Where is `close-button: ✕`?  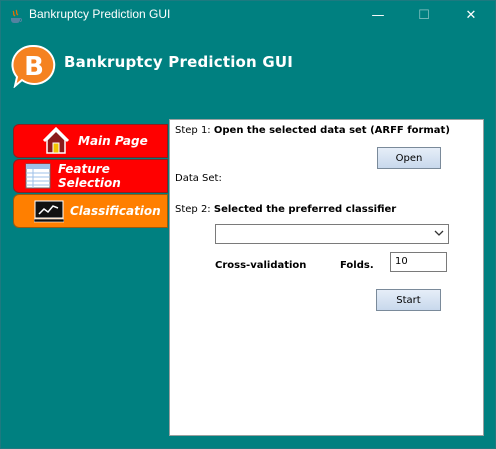
close-button: ✕ is located at coordinates (471, 15).